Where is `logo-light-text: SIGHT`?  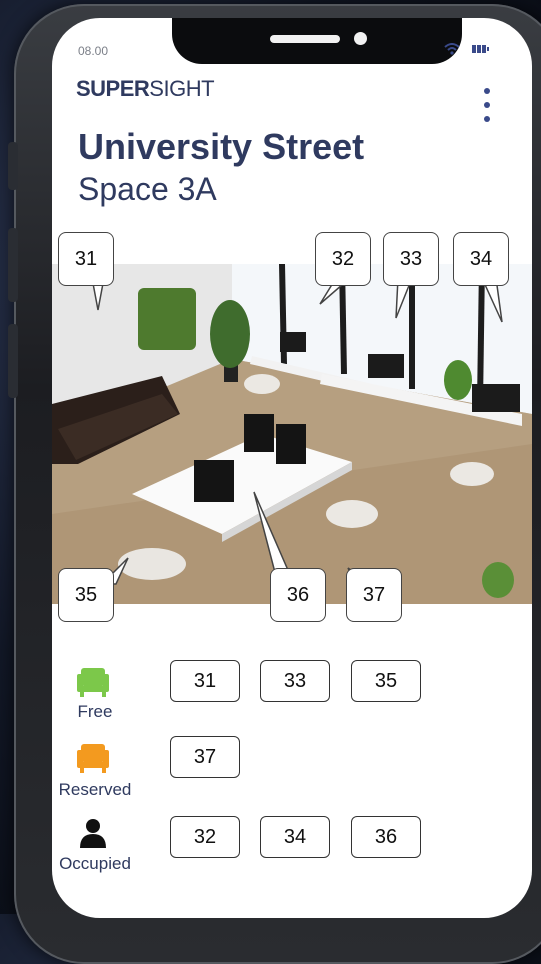 logo-light-text: SIGHT is located at coordinates (182, 88).